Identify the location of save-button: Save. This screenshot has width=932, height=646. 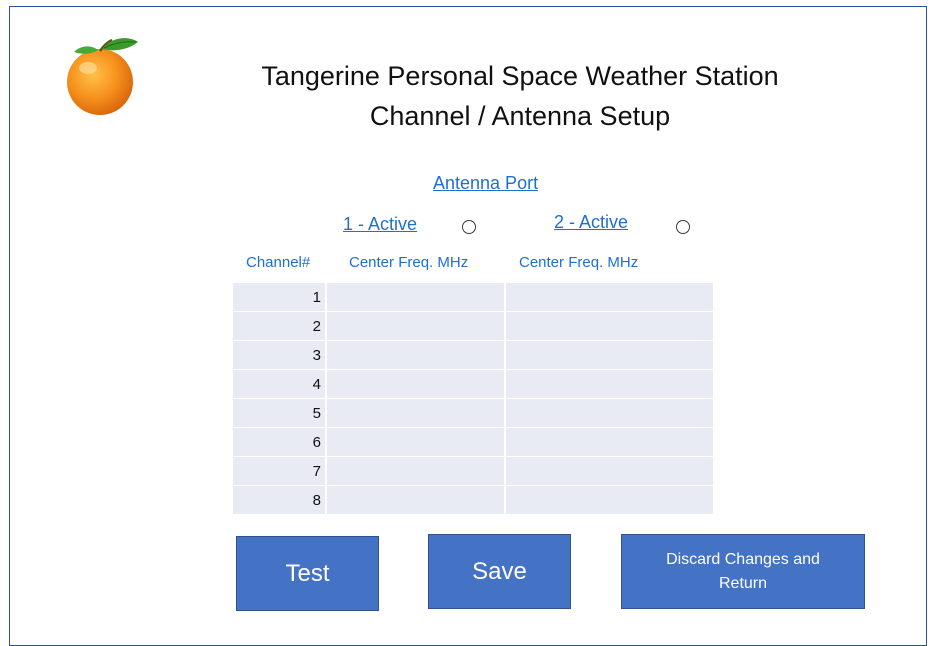
(499, 571).